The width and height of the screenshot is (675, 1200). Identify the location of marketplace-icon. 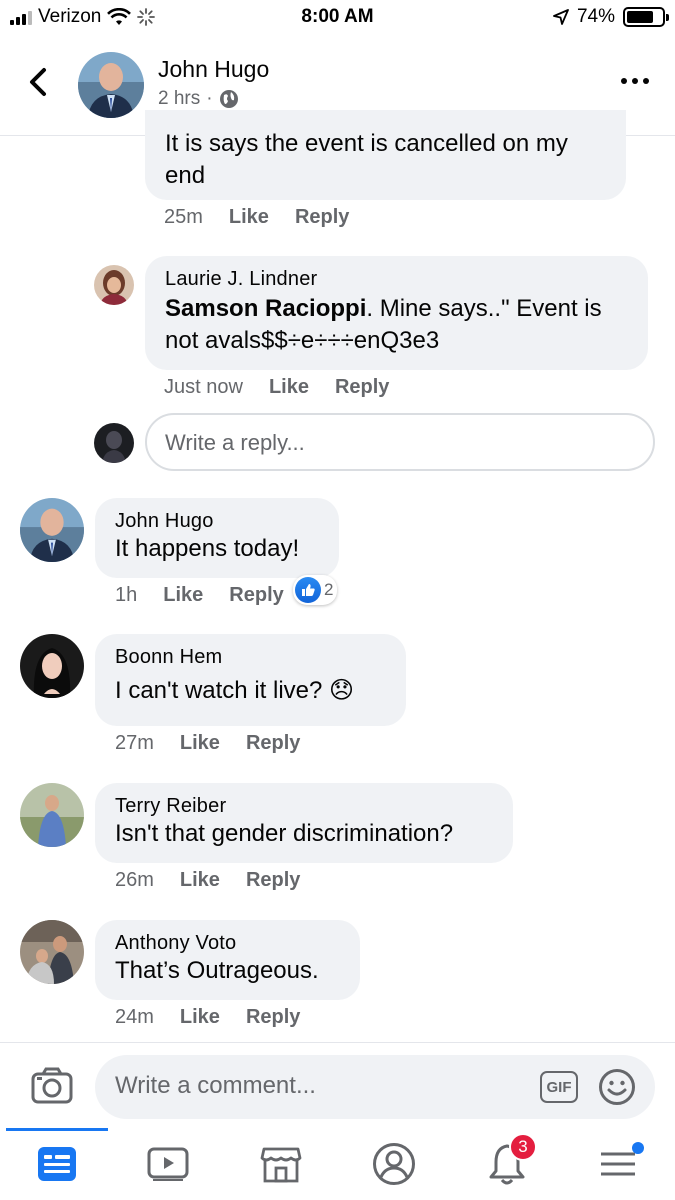
(281, 1165).